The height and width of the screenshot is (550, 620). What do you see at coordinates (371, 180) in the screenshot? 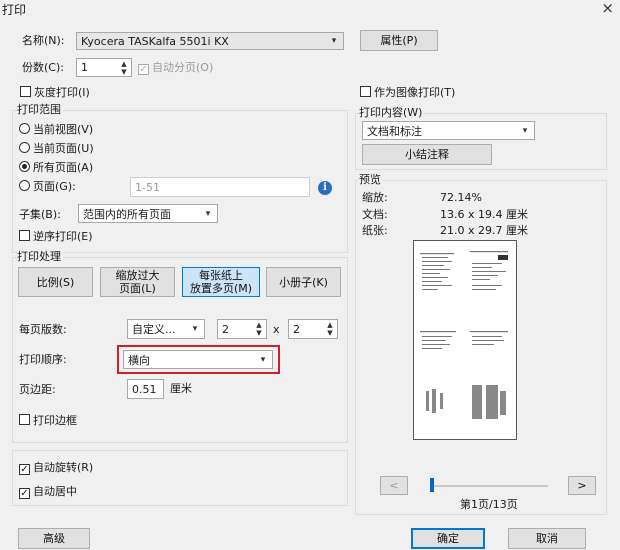
I see `preview-title: 预览` at bounding box center [371, 180].